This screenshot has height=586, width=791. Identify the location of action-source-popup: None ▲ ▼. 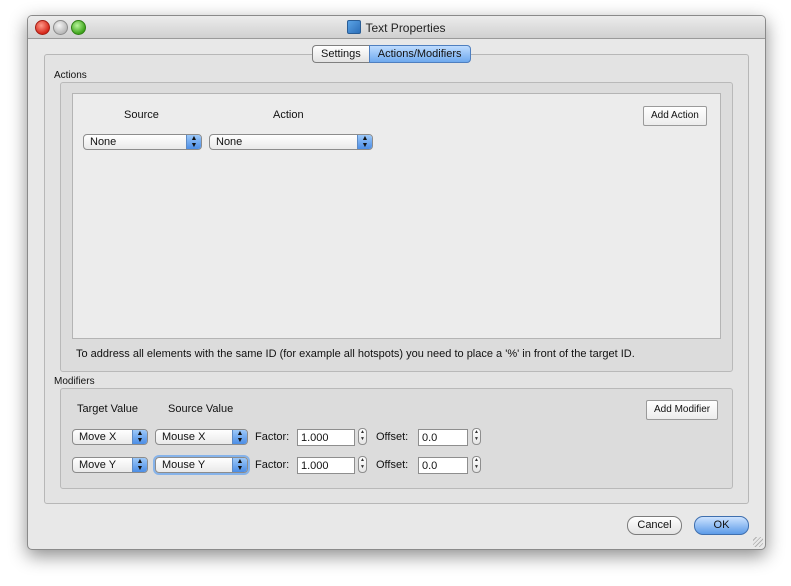
(142, 142).